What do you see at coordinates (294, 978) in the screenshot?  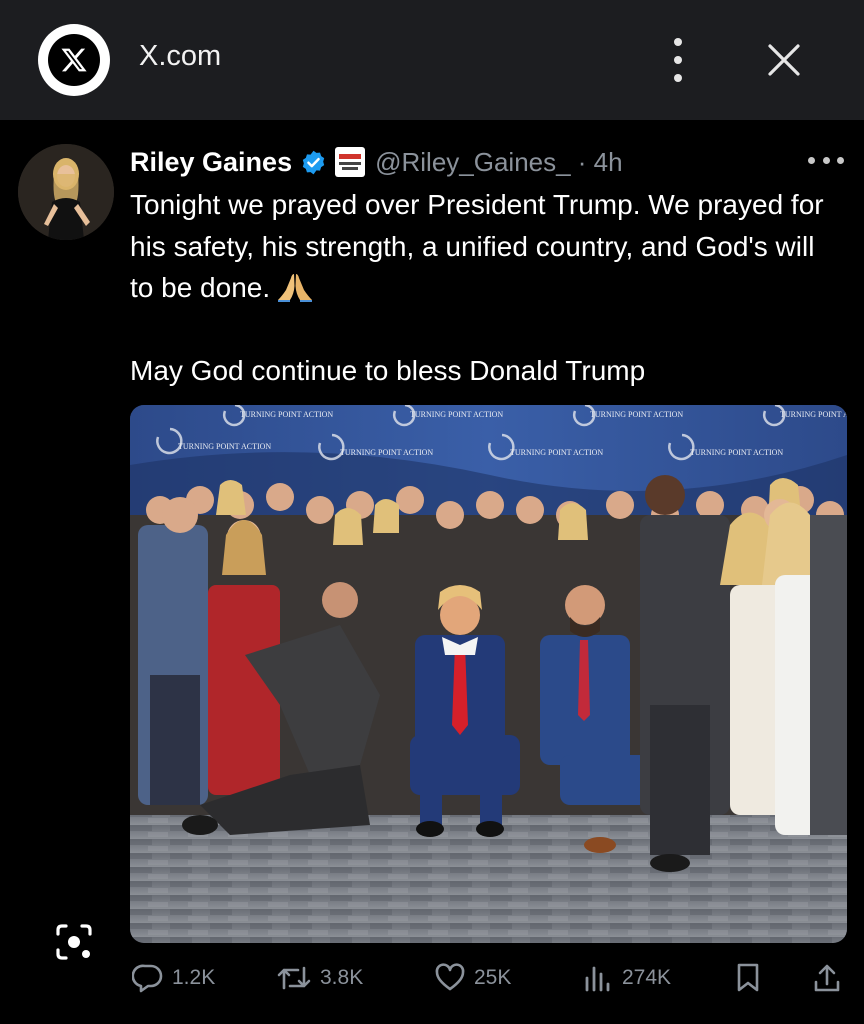 I see `repost-icon` at bounding box center [294, 978].